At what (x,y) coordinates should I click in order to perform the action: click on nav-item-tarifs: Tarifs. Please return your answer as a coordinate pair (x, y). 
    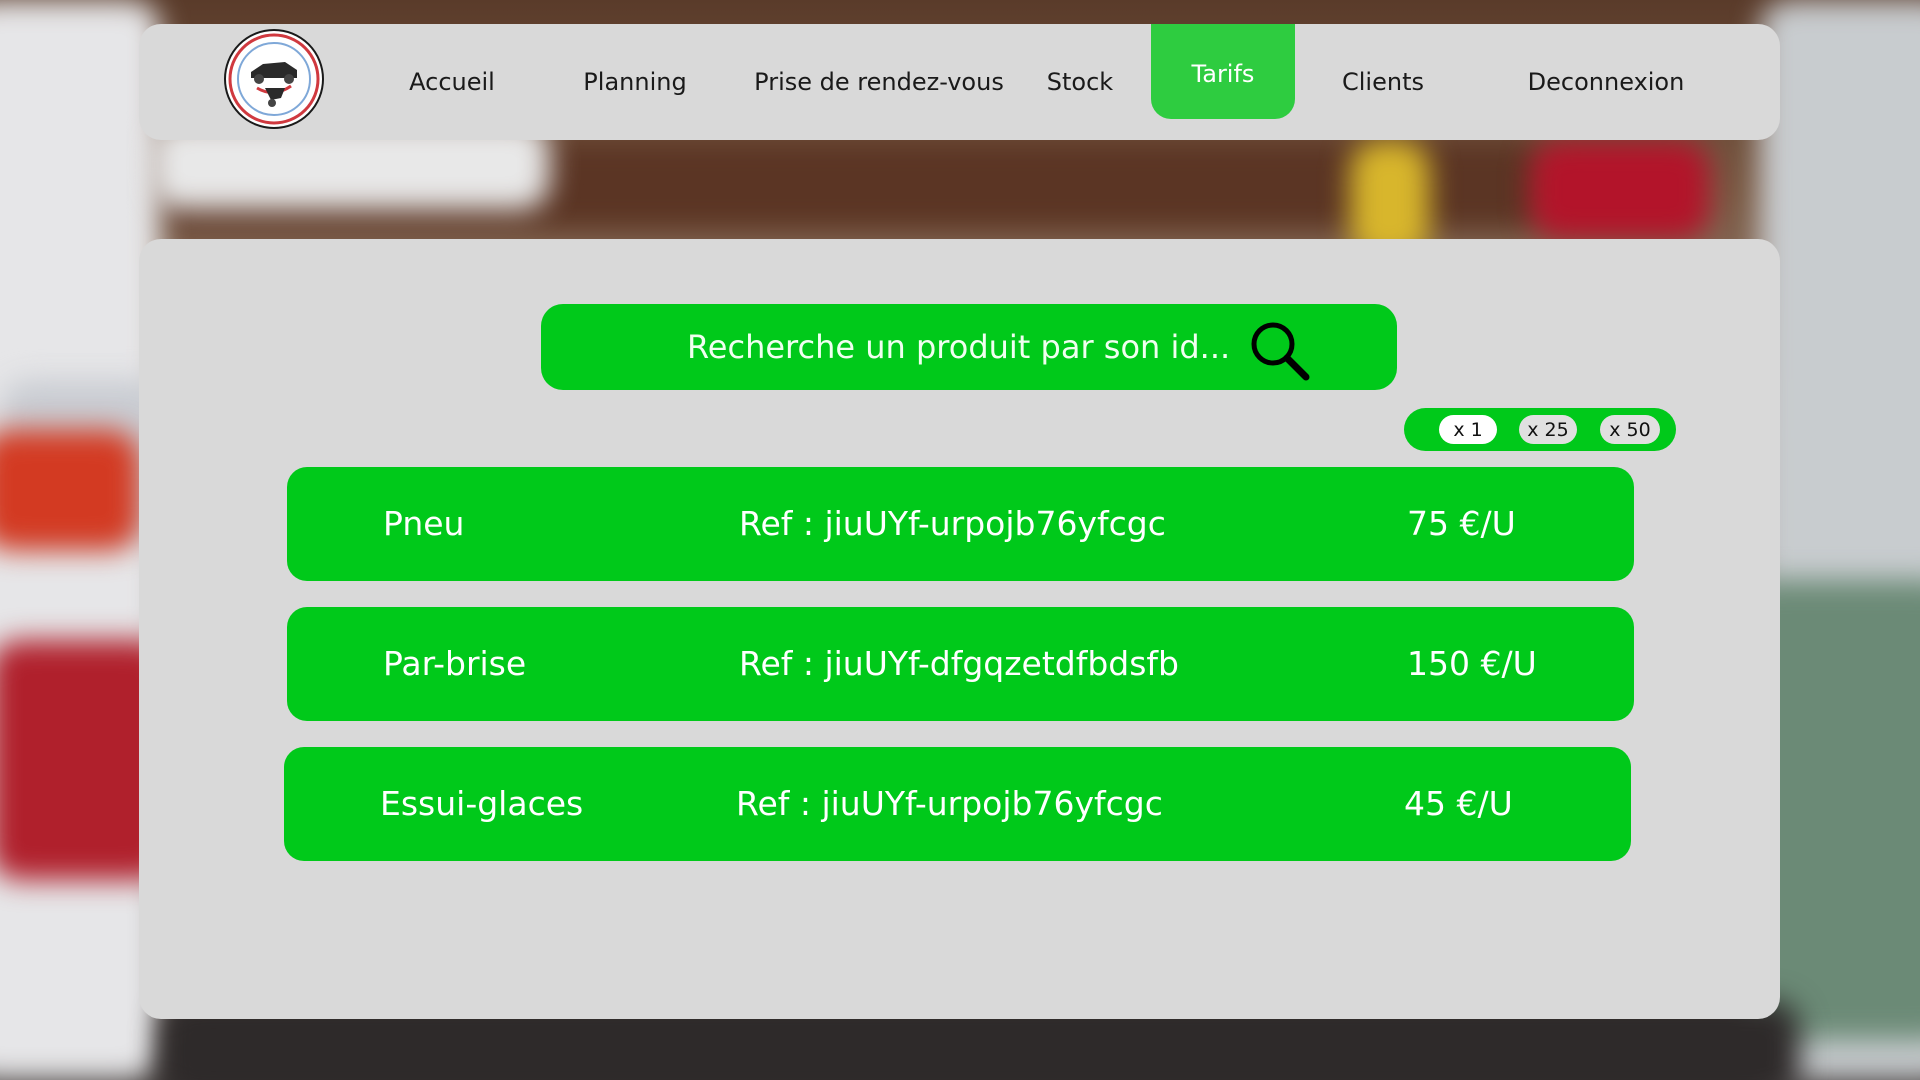
    Looking at the image, I should click on (1223, 71).